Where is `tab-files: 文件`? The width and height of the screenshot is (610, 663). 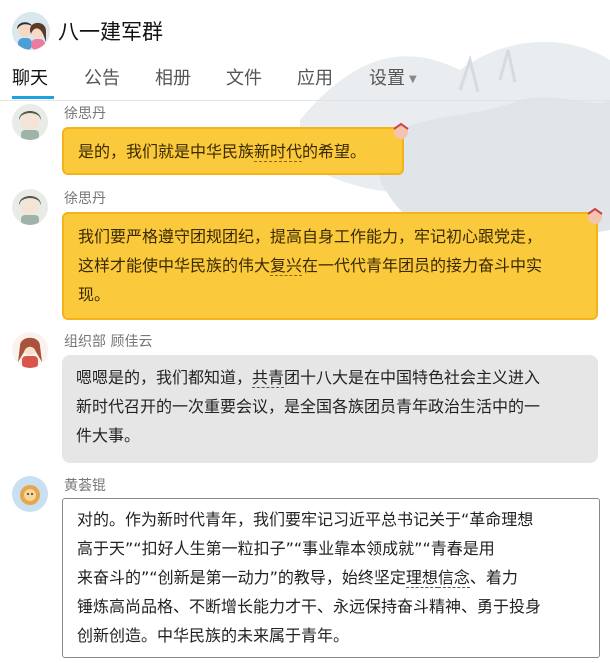 tab-files: 文件 is located at coordinates (244, 77).